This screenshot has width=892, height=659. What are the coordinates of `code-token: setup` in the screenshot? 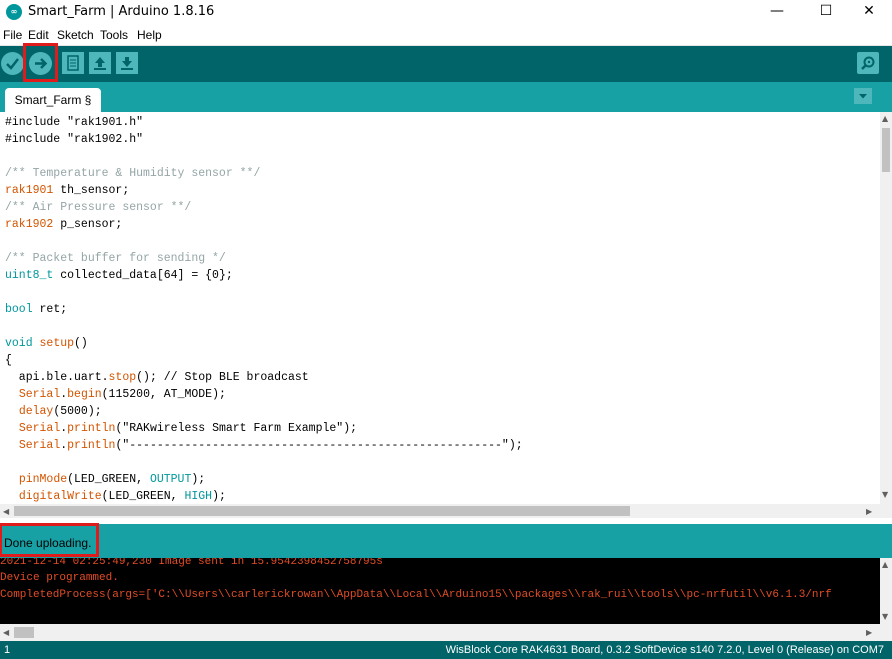 It's located at (57, 343).